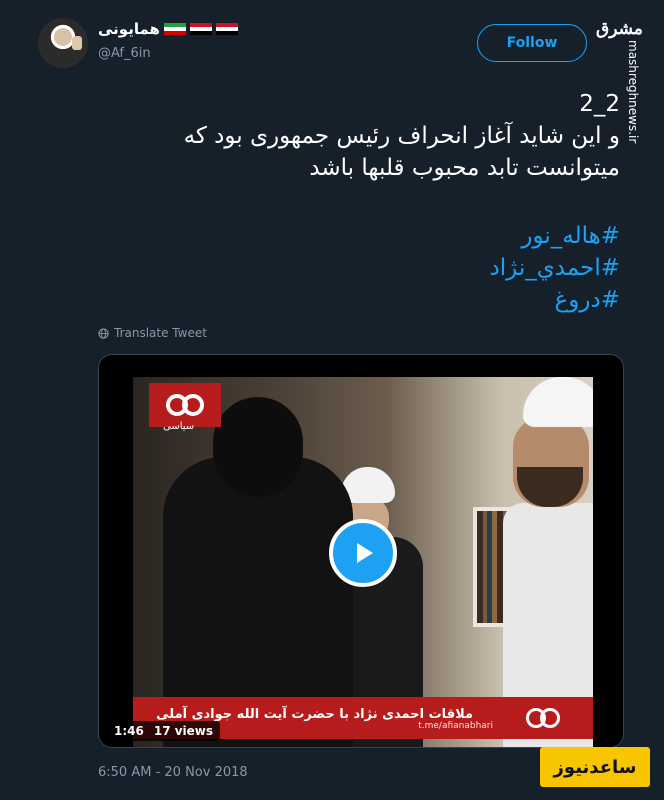 This screenshot has width=664, height=800. Describe the element at coordinates (543, 718) in the screenshot. I see `channel-logo-small` at that location.